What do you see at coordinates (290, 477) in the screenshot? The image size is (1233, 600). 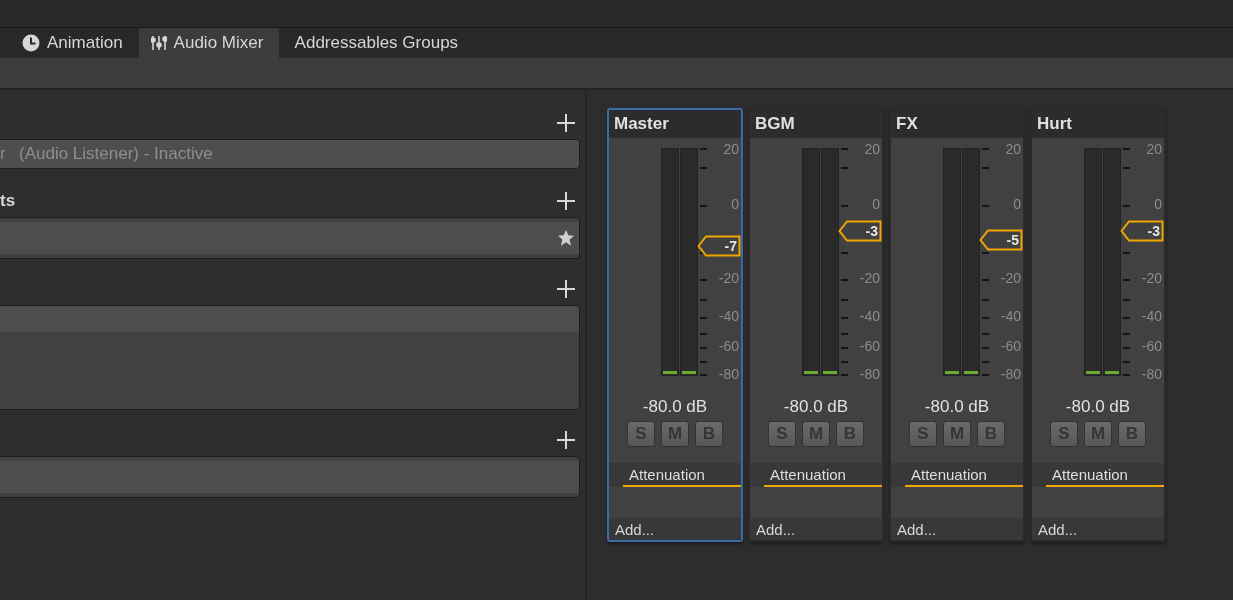 I see `empty-field` at bounding box center [290, 477].